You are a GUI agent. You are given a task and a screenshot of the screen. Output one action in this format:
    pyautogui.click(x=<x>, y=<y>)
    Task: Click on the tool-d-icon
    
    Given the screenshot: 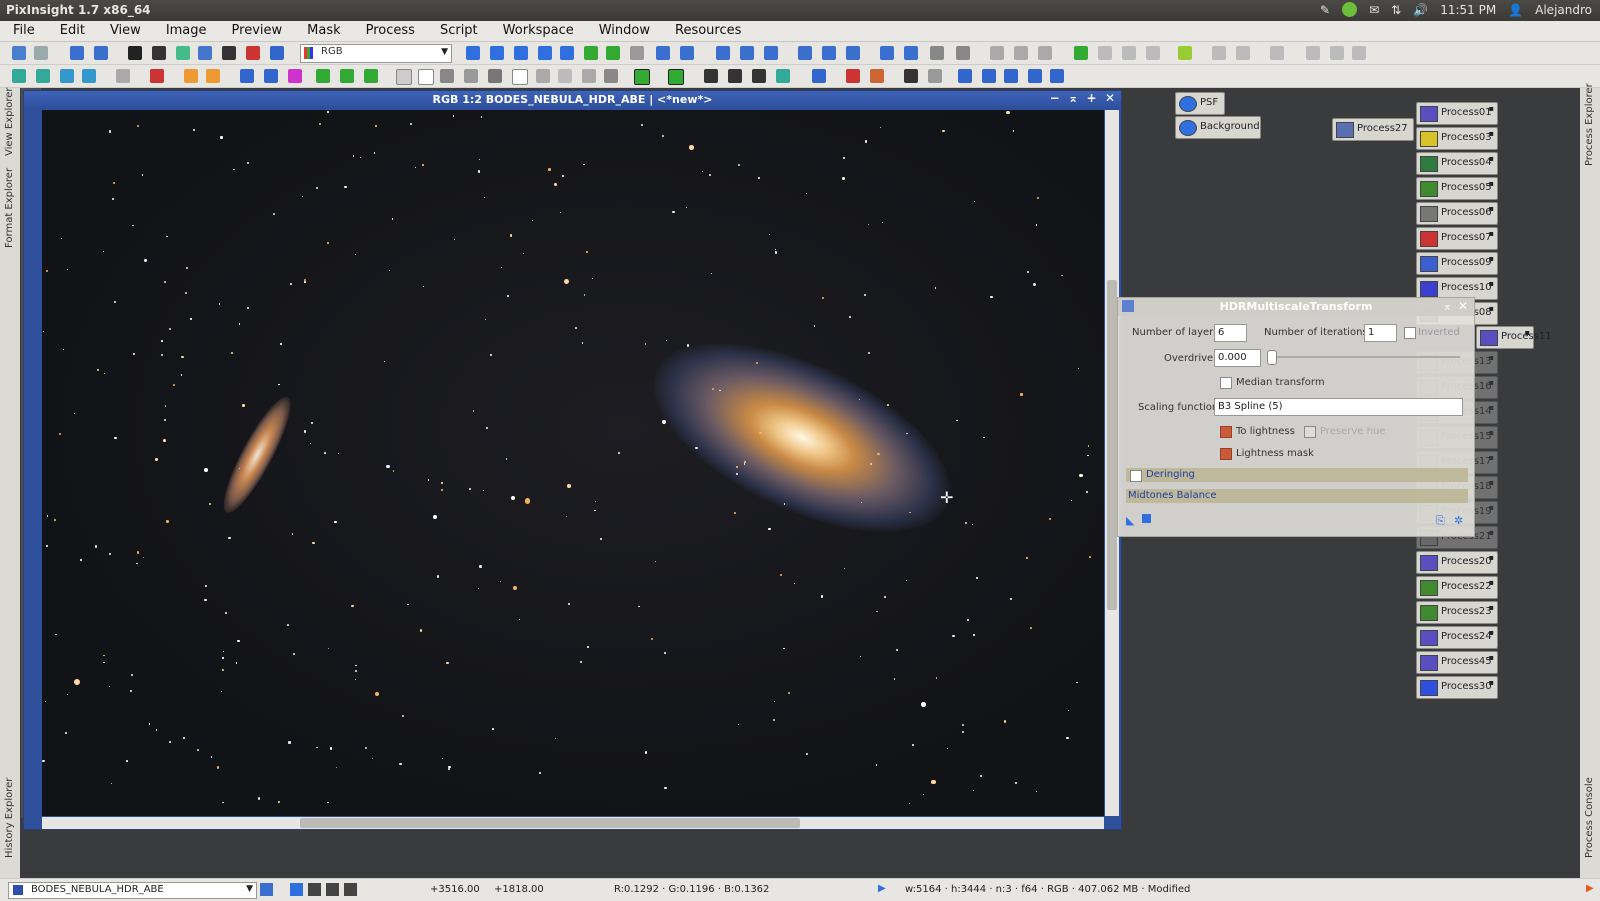 What is the action you would take?
    pyautogui.click(x=1313, y=53)
    